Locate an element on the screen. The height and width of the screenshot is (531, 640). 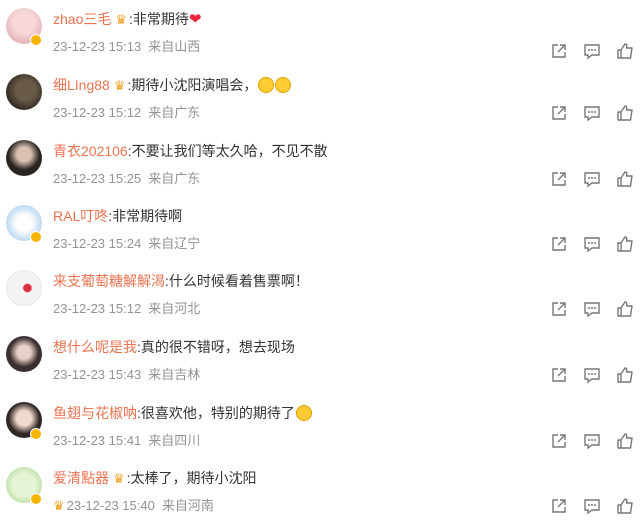
comment-text: :非常期待啊 is located at coordinates (145, 216).